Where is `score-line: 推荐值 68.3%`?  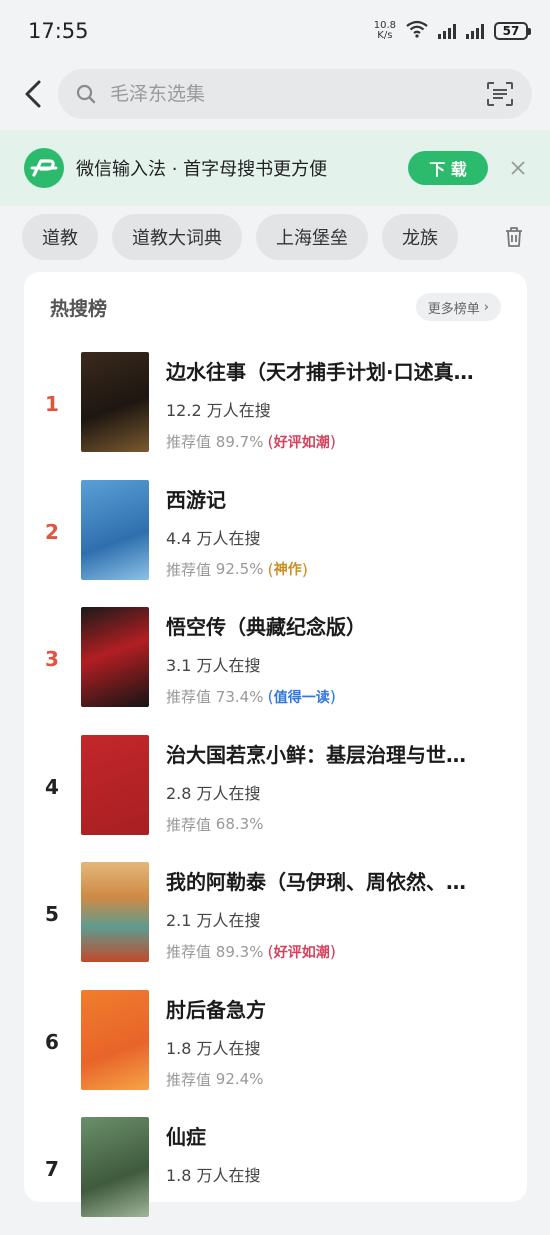 score-line: 推荐值 68.3% is located at coordinates (215, 824).